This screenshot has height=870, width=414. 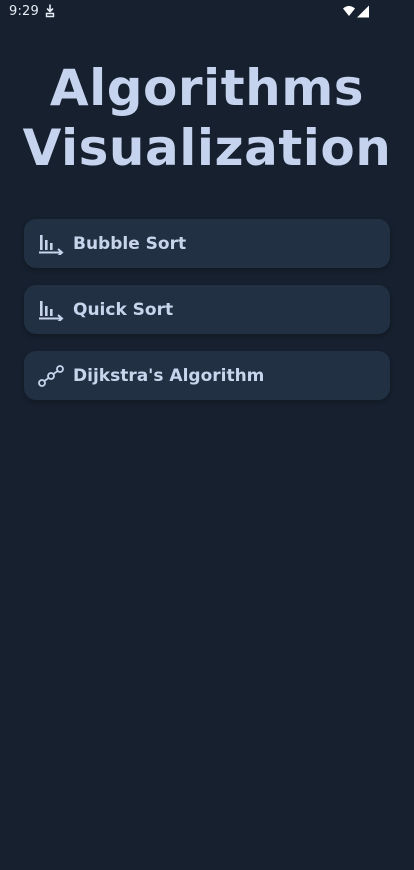 I want to click on status-time: 9:29, so click(x=24, y=11).